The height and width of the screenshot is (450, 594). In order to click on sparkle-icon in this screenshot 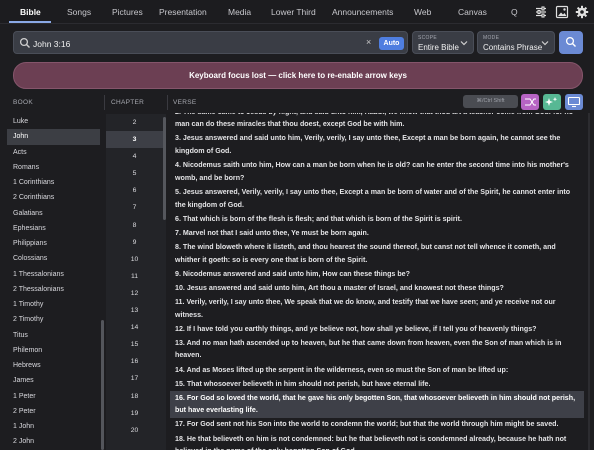, I will do `click(551, 101)`.